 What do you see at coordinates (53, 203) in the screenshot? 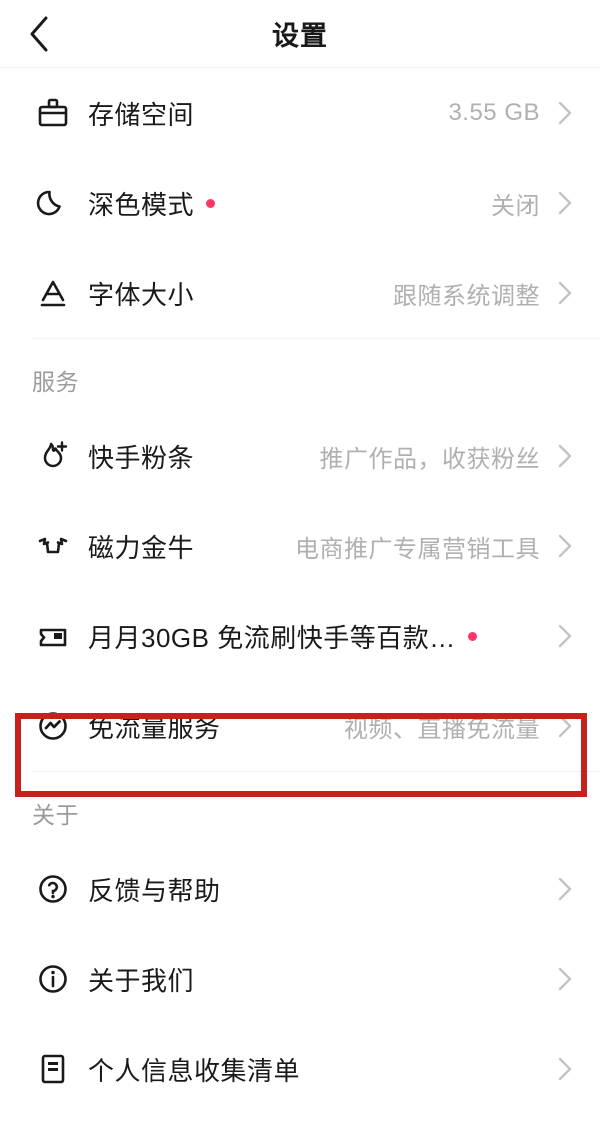
I see `moon-icon` at bounding box center [53, 203].